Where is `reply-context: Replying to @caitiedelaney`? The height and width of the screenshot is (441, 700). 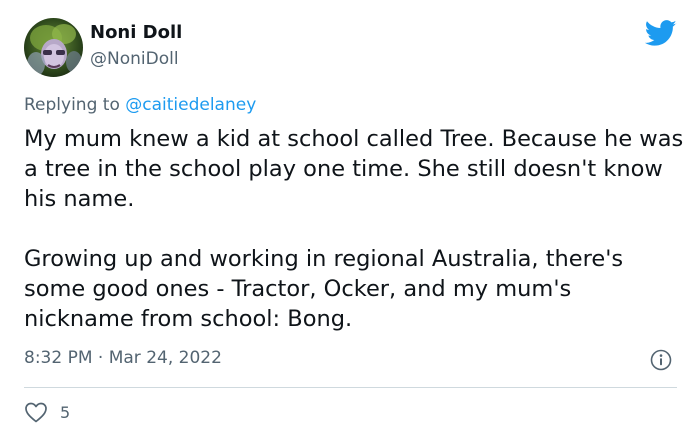 reply-context: Replying to @caitiedelaney is located at coordinates (140, 105).